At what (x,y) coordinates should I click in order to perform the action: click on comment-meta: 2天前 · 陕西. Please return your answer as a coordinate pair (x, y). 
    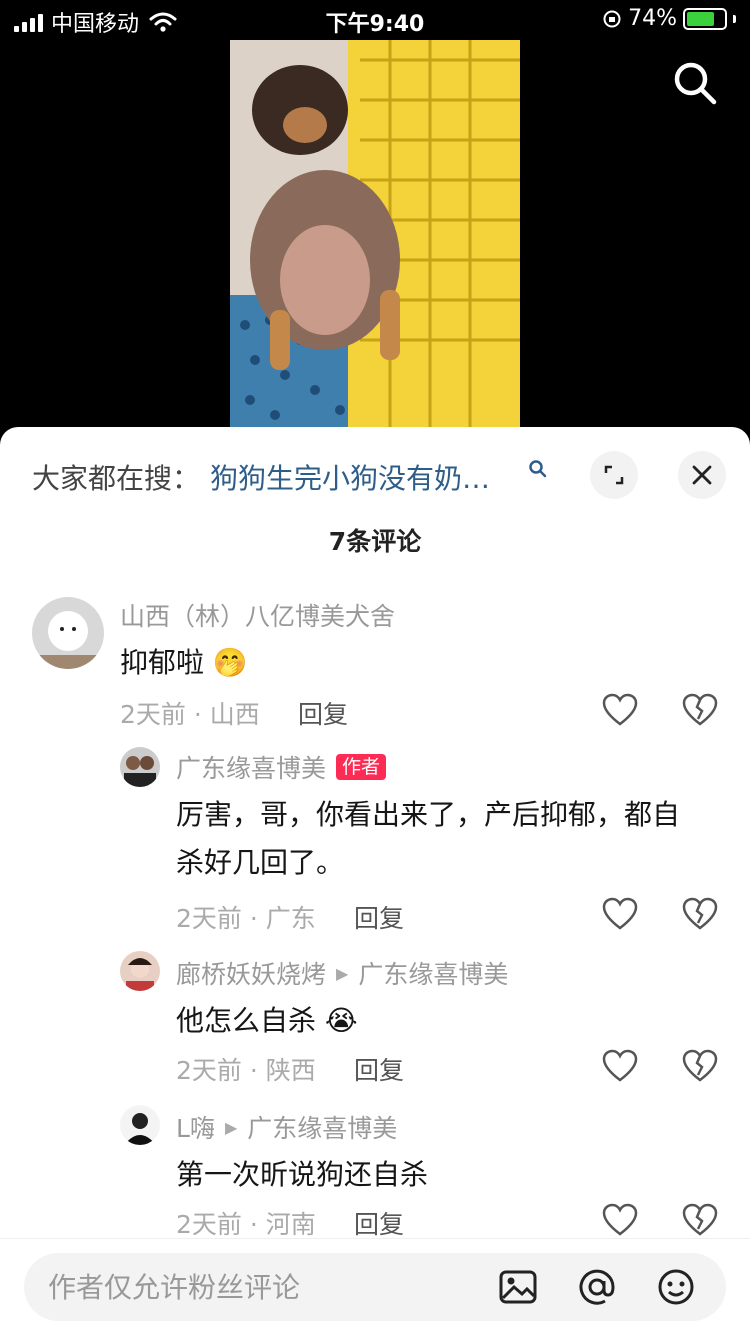
    Looking at the image, I should click on (246, 1070).